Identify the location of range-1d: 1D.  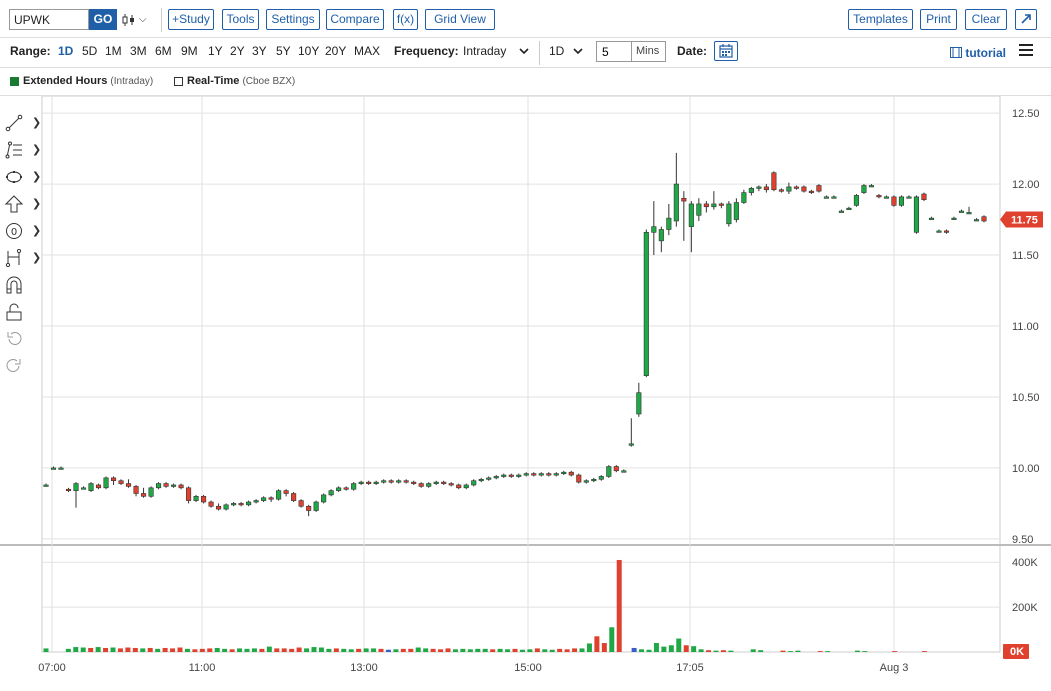
(65, 51).